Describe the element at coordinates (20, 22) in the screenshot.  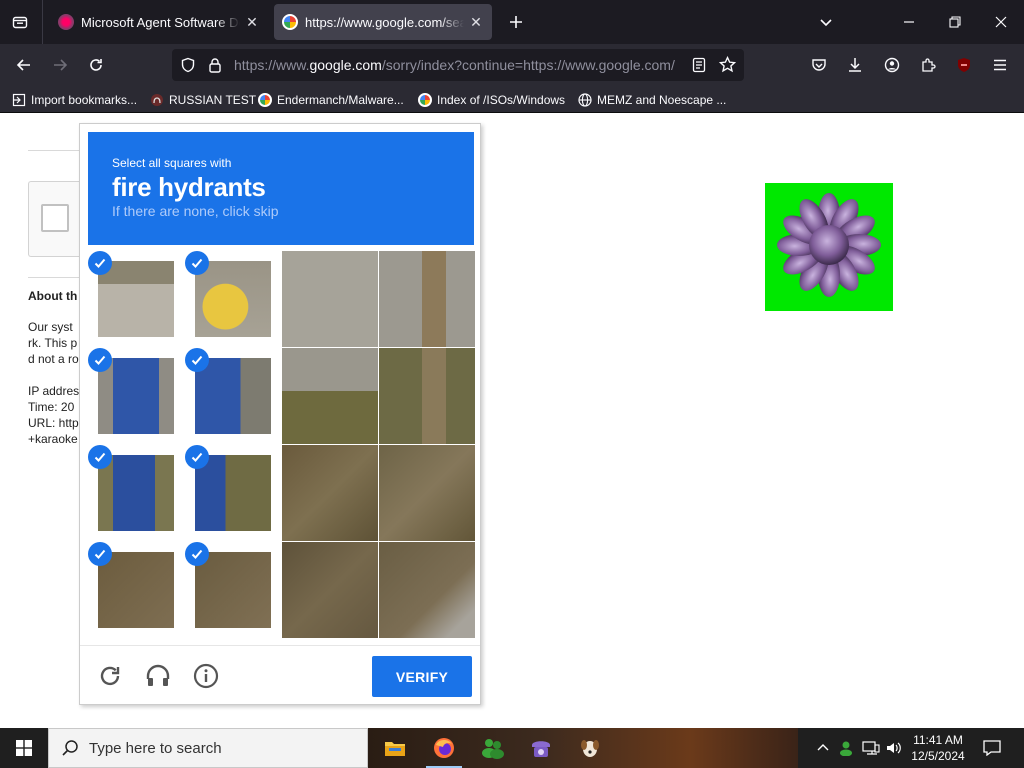
I see `tab-list-button` at that location.